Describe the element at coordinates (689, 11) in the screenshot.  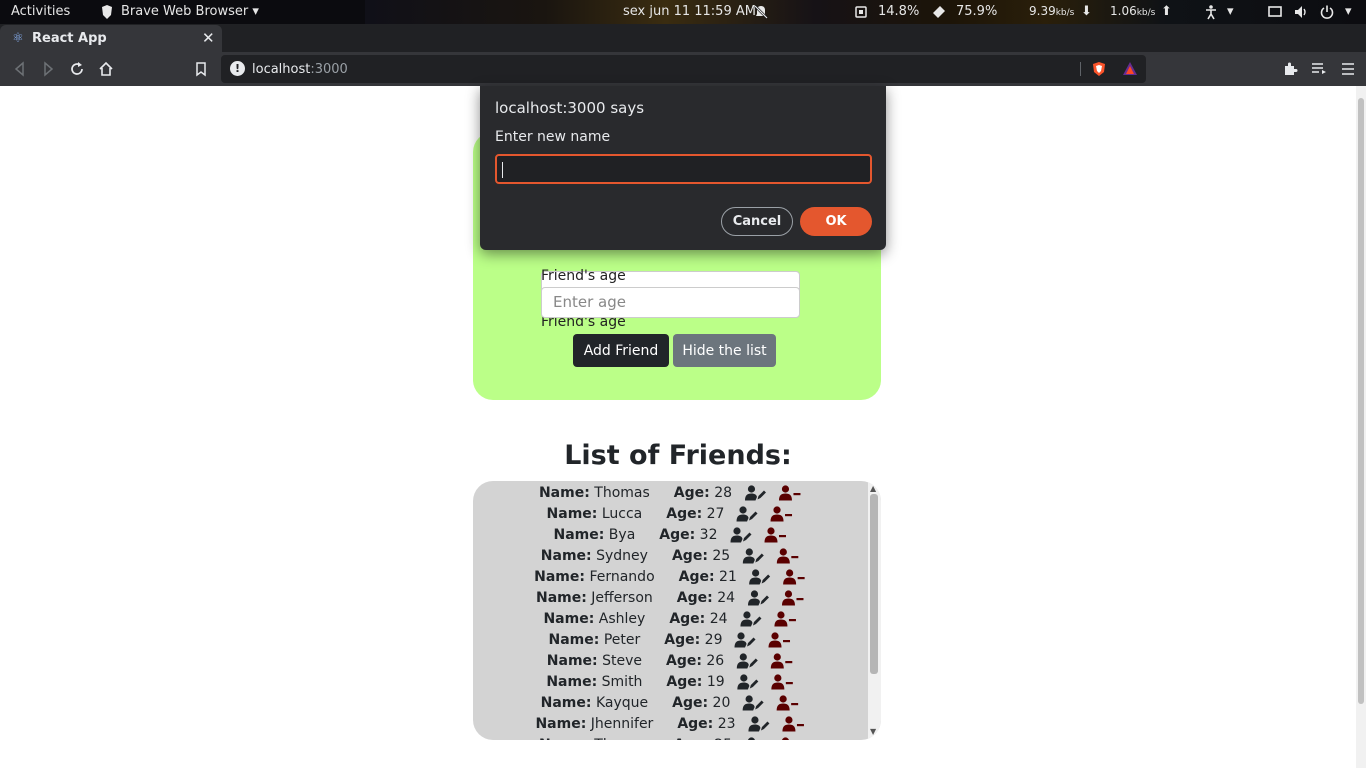
I see `clock: sex jun 11 11:59 AM` at that location.